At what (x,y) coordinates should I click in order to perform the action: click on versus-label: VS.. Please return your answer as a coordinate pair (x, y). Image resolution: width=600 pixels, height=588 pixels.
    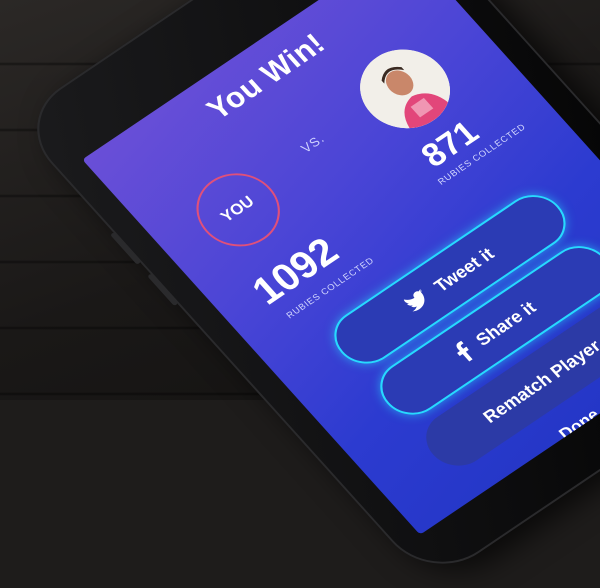
    Looking at the image, I should click on (312, 143).